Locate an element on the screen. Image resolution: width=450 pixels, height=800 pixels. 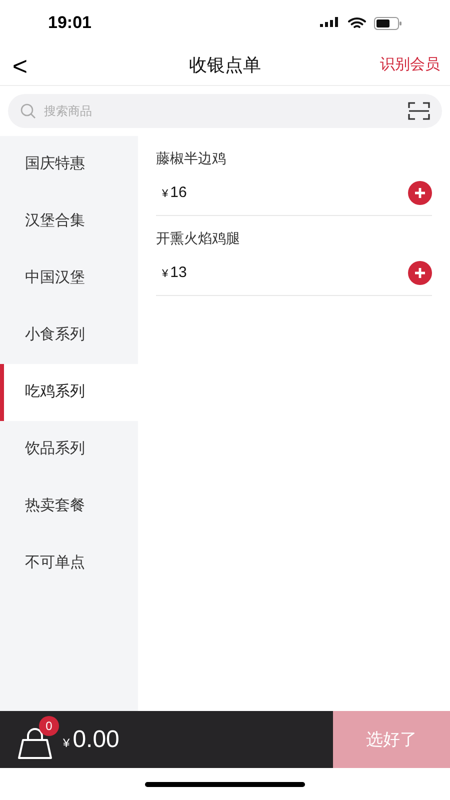
battery-icon is located at coordinates (388, 23).